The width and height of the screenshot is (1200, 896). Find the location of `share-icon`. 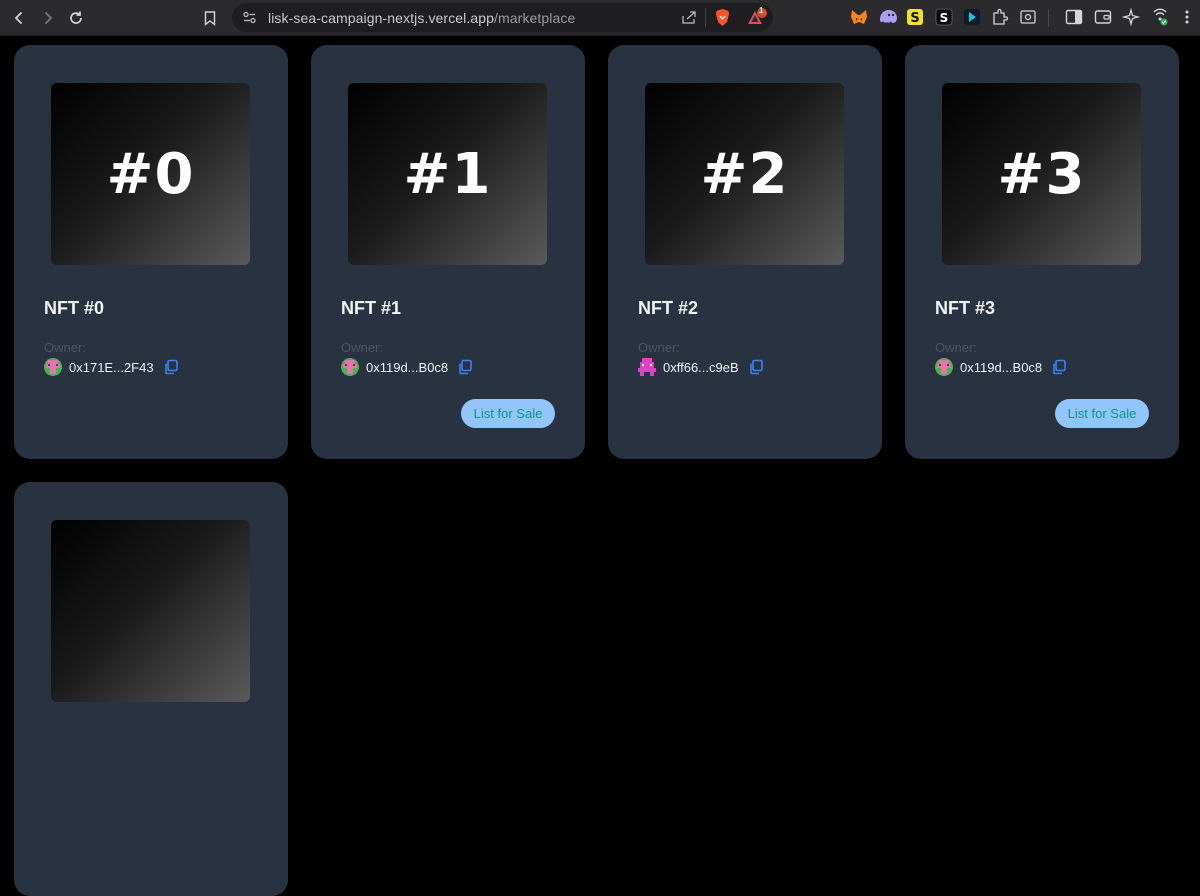

share-icon is located at coordinates (689, 17).